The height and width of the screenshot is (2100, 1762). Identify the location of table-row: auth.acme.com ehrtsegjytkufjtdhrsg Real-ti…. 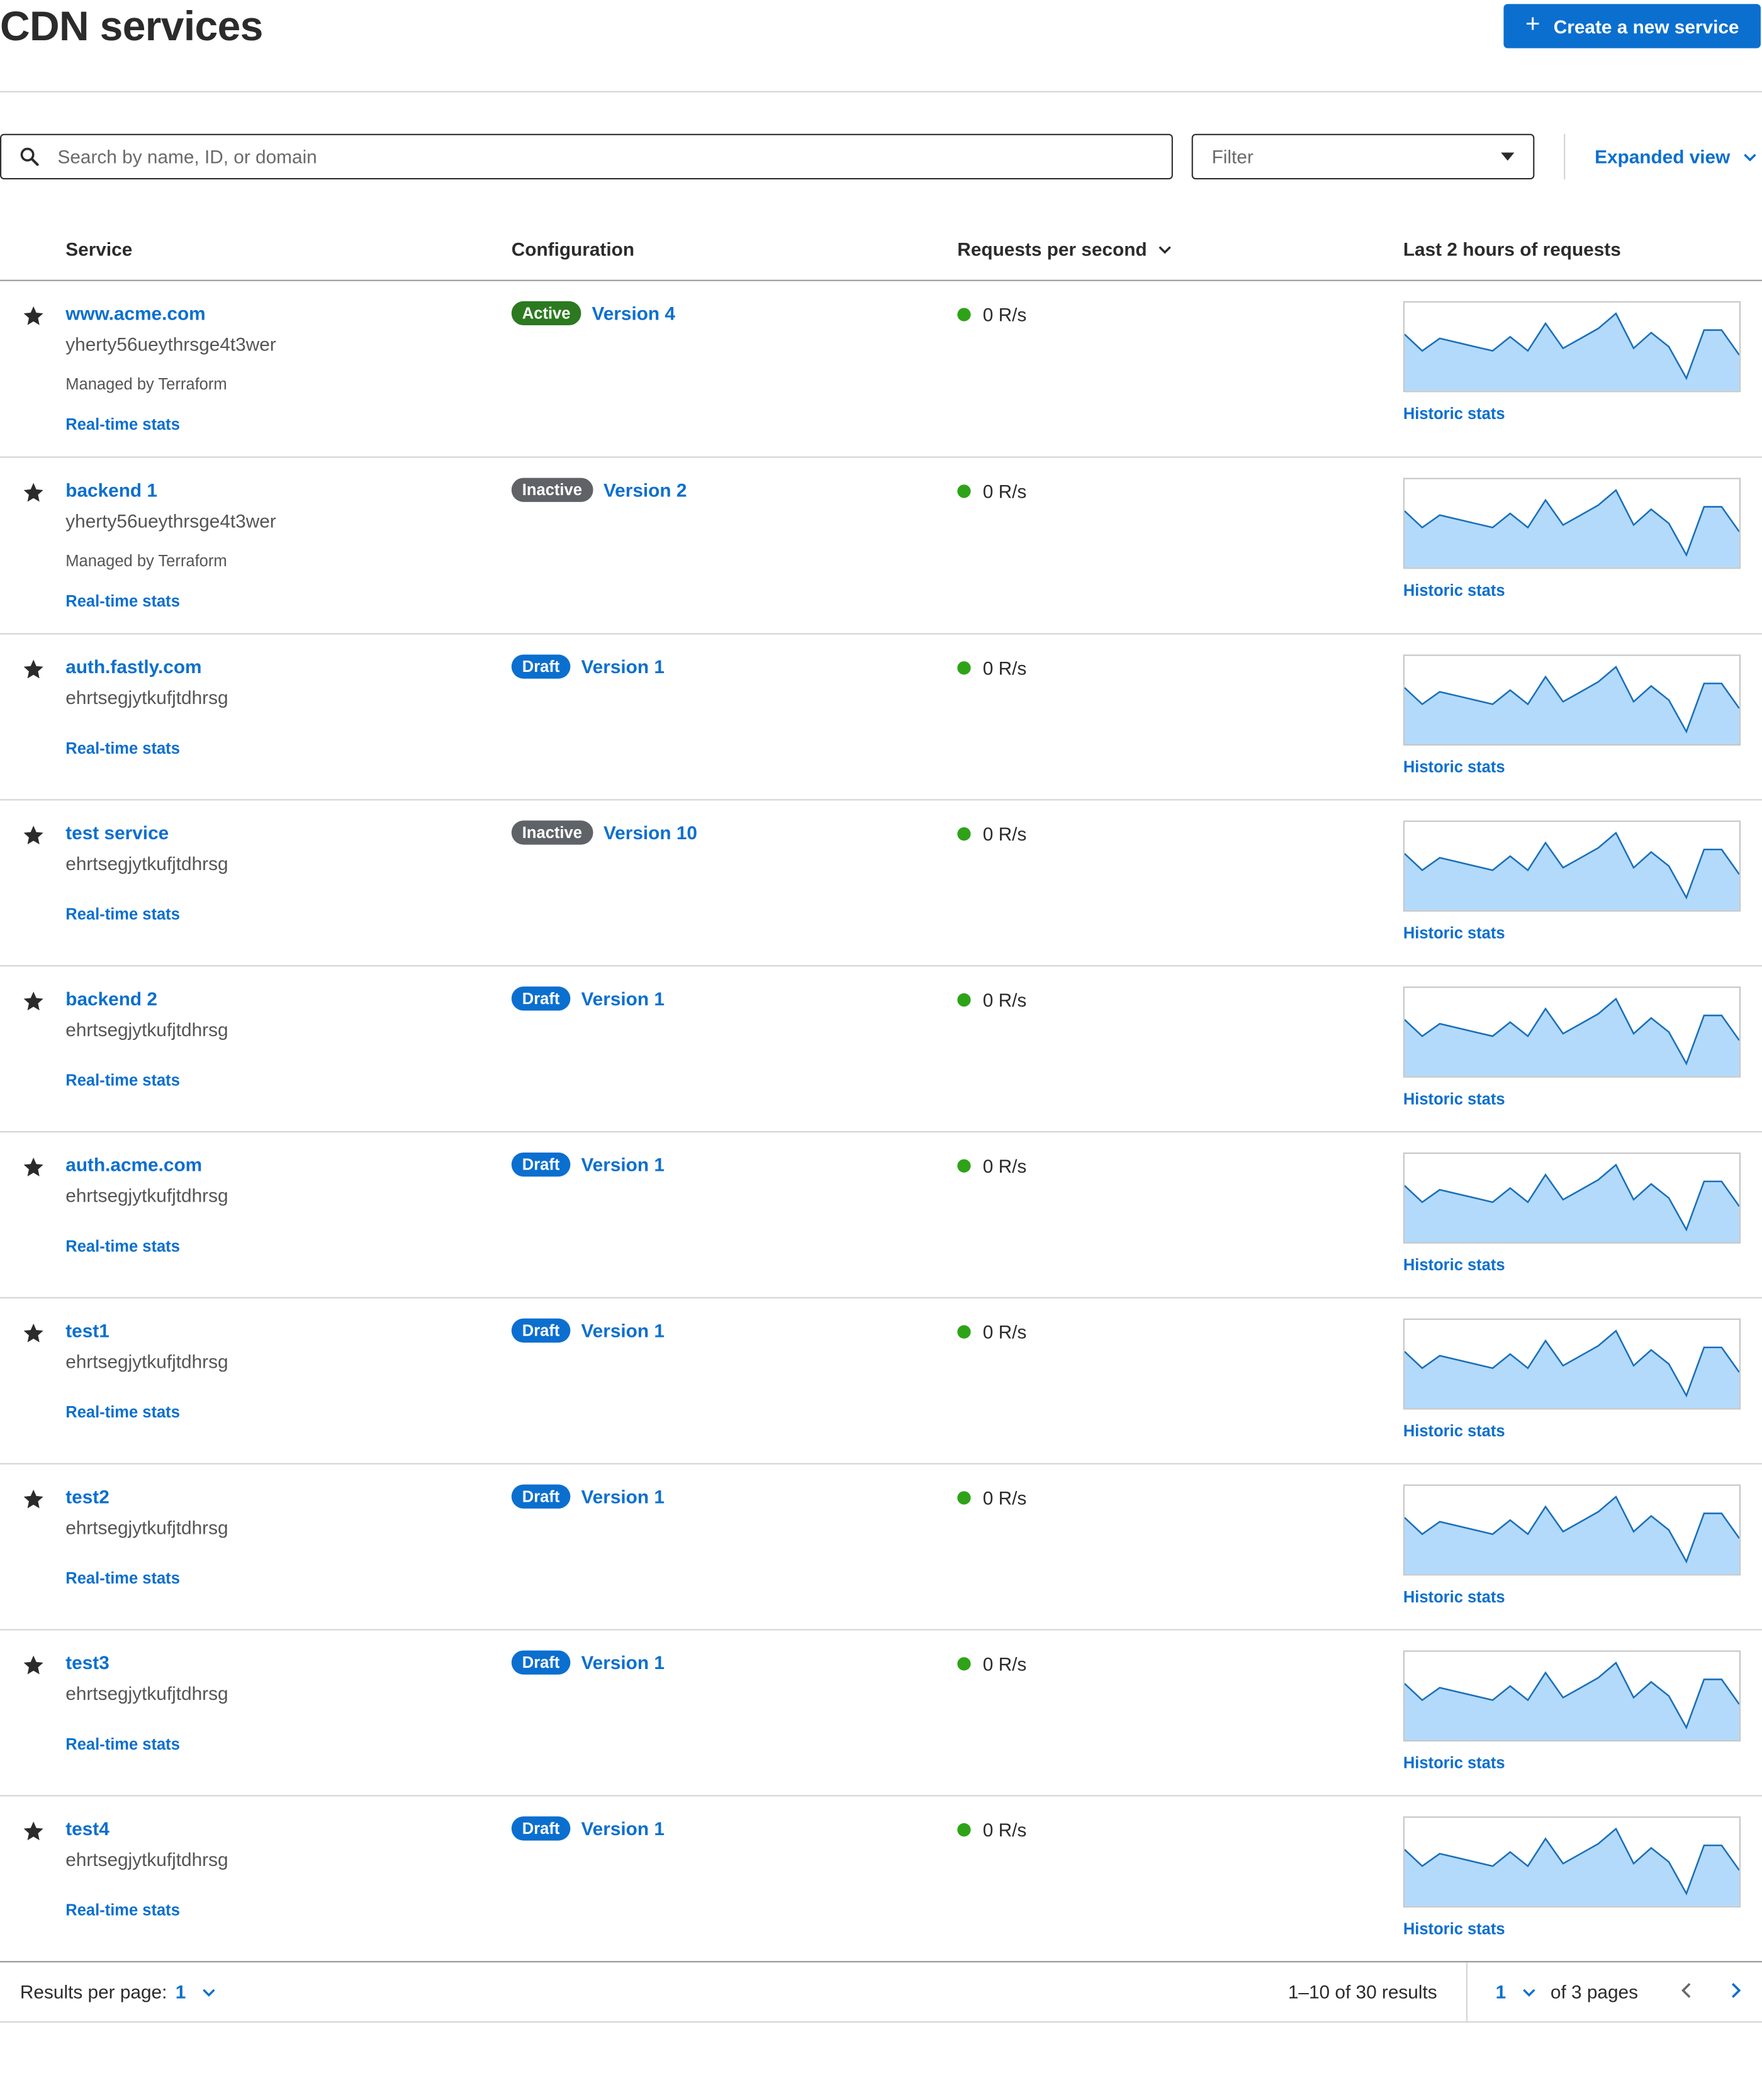
(881, 1215).